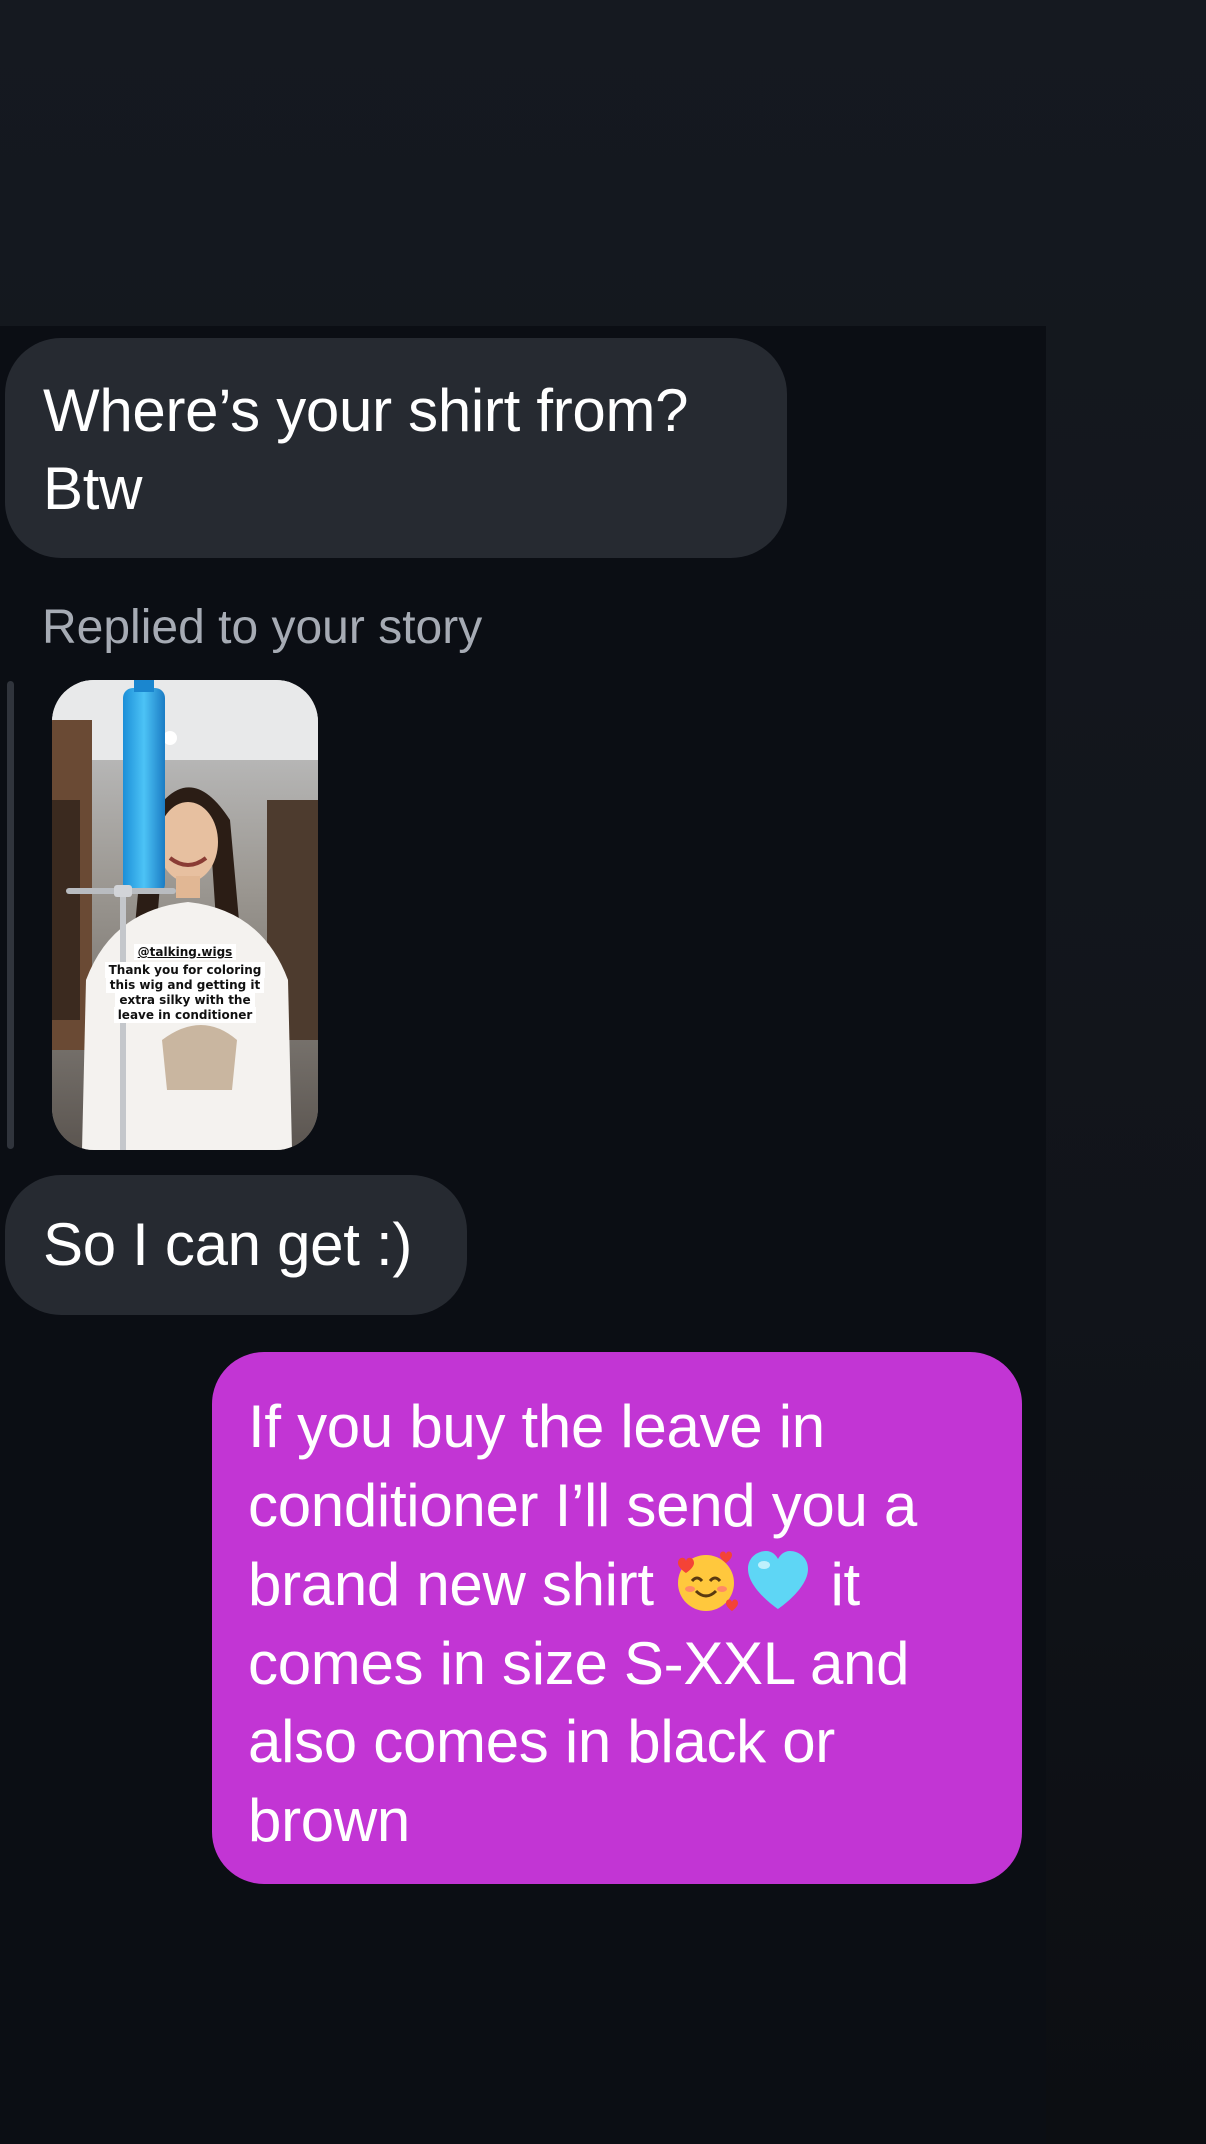  Describe the element at coordinates (185, 1015) in the screenshot. I see `story-caption-line: leave in conditioner` at that location.